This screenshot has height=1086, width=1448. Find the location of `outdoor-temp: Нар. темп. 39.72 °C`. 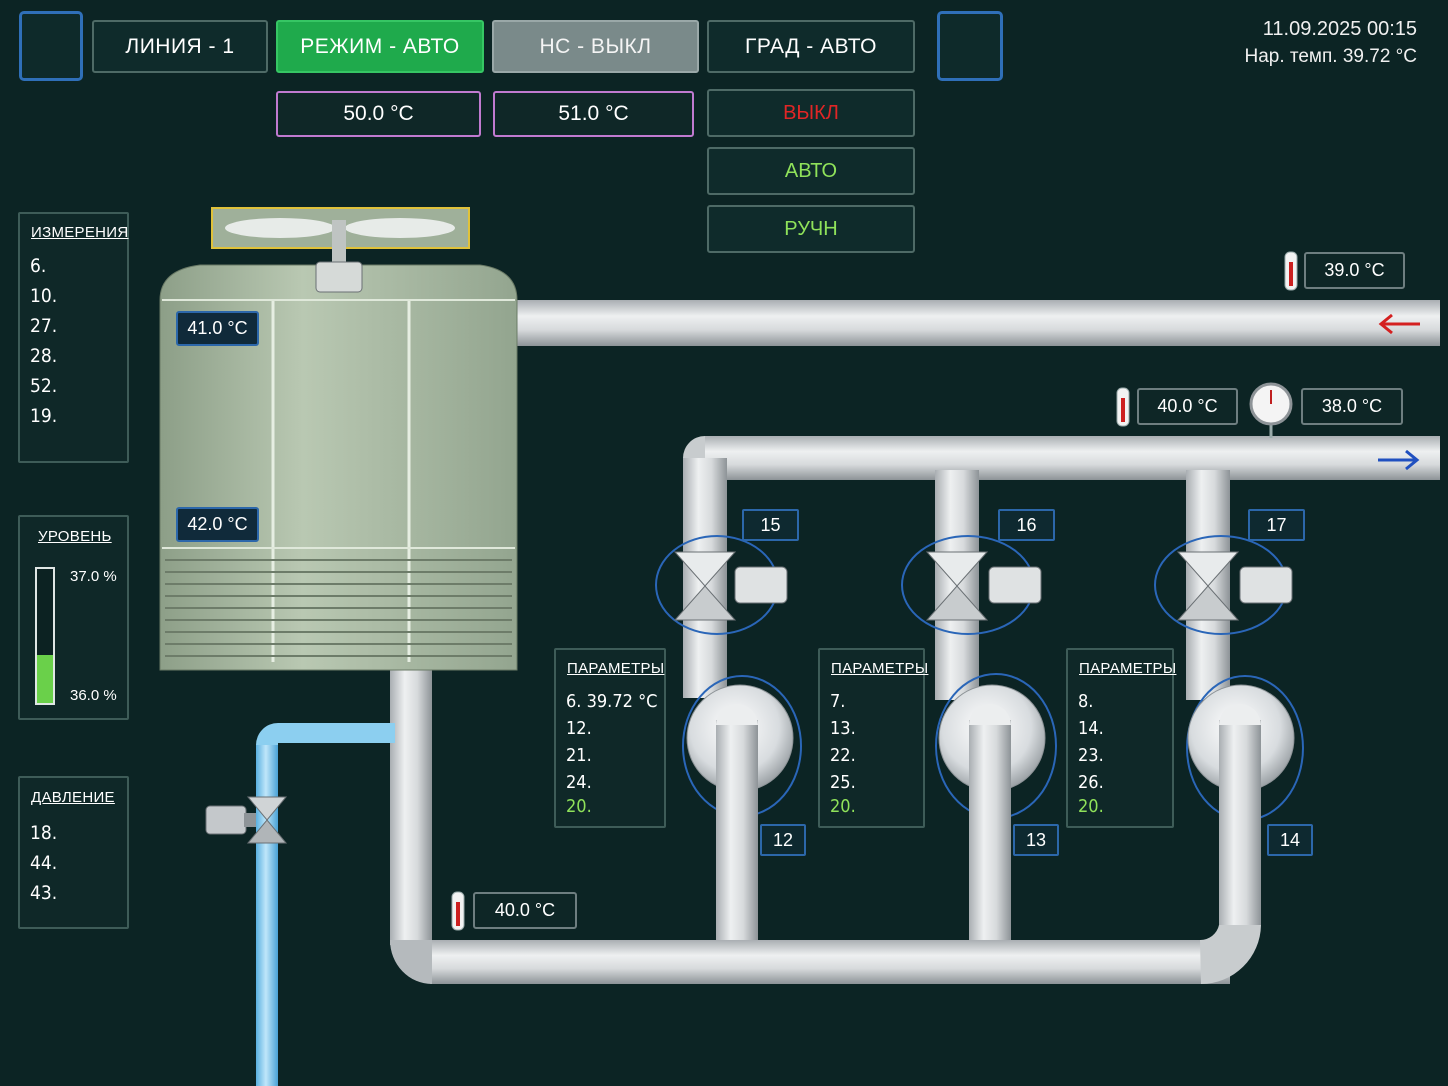

outdoor-temp: Нар. темп. 39.72 °C is located at coordinates (1330, 56).